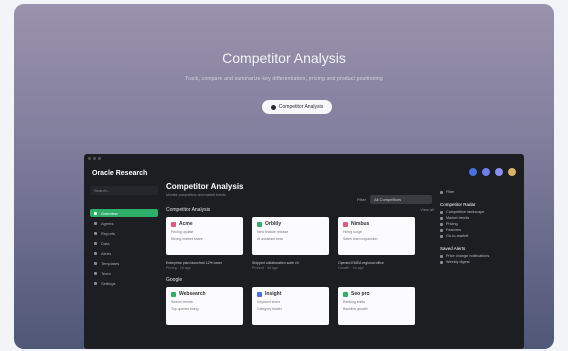  I want to click on competitor-analysis-button: Competitor Analysis, so click(297, 107).